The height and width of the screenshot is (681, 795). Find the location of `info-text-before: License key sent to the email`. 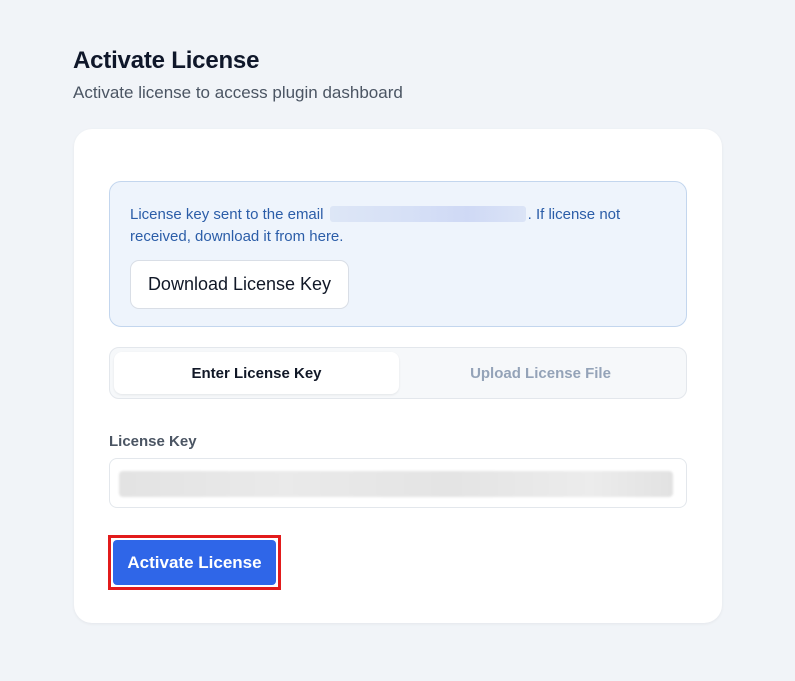

info-text-before: License key sent to the email is located at coordinates (227, 214).